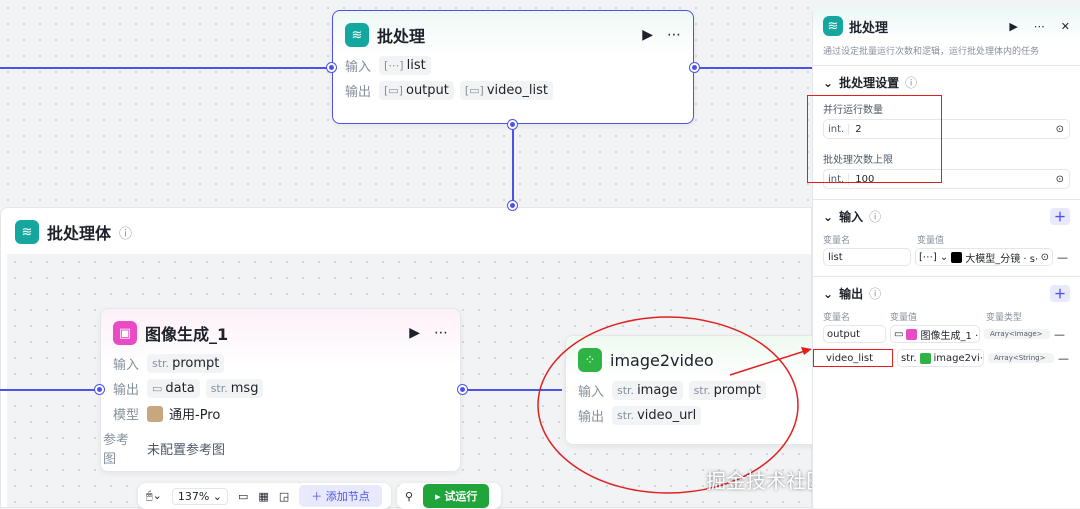 This screenshot has width=1080, height=509. Describe the element at coordinates (946, 216) in the screenshot. I see `input-section-header: ⌄ 输入 ⓘ ＋` at that location.